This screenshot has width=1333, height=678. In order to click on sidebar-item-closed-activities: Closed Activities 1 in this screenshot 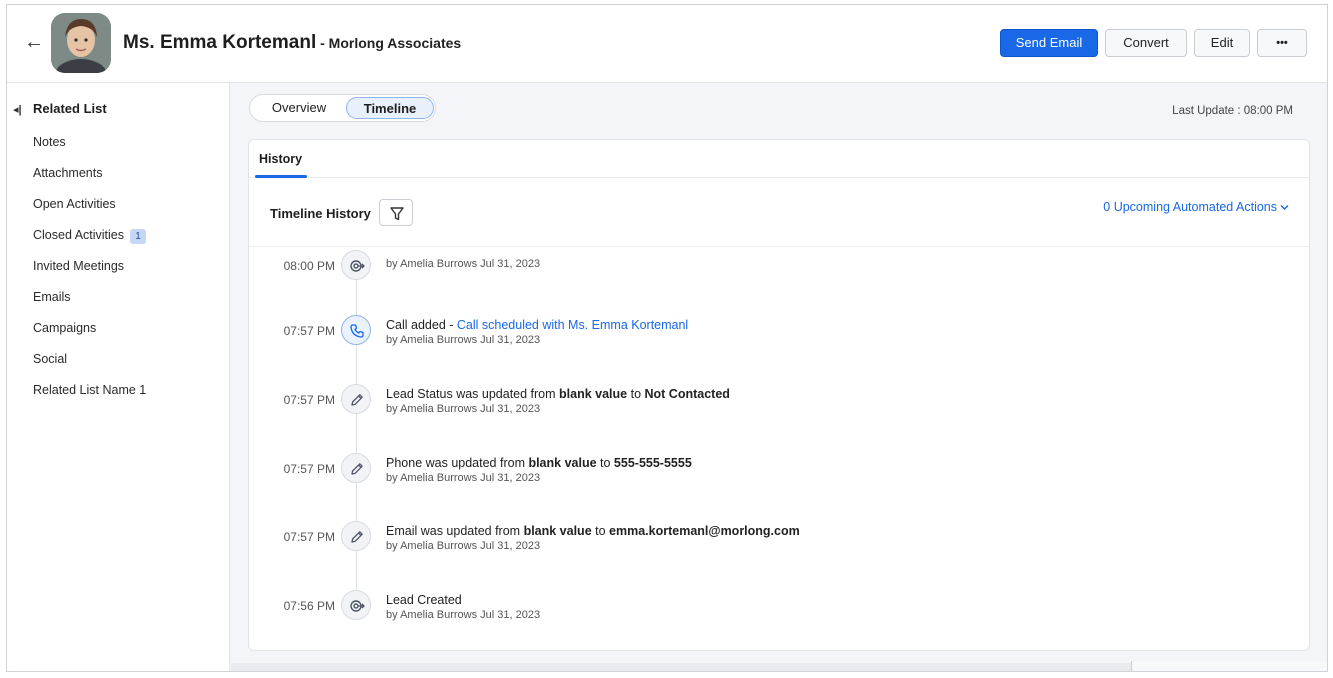, I will do `click(90, 236)`.